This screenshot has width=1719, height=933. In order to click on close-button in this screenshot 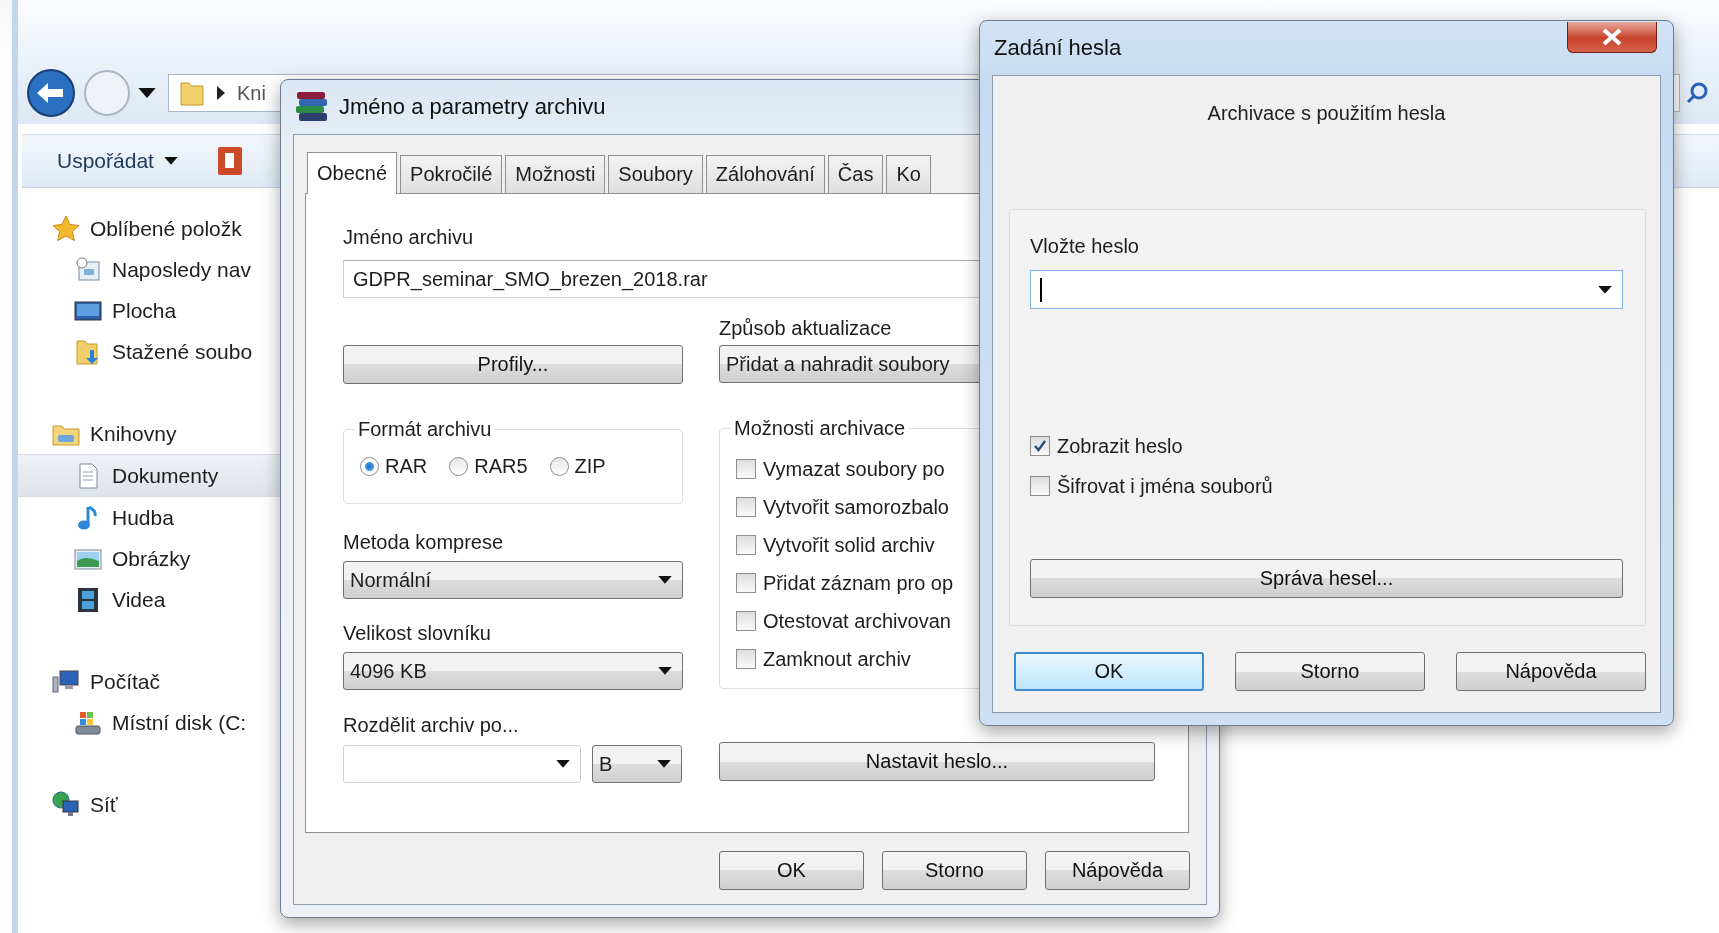, I will do `click(1612, 37)`.